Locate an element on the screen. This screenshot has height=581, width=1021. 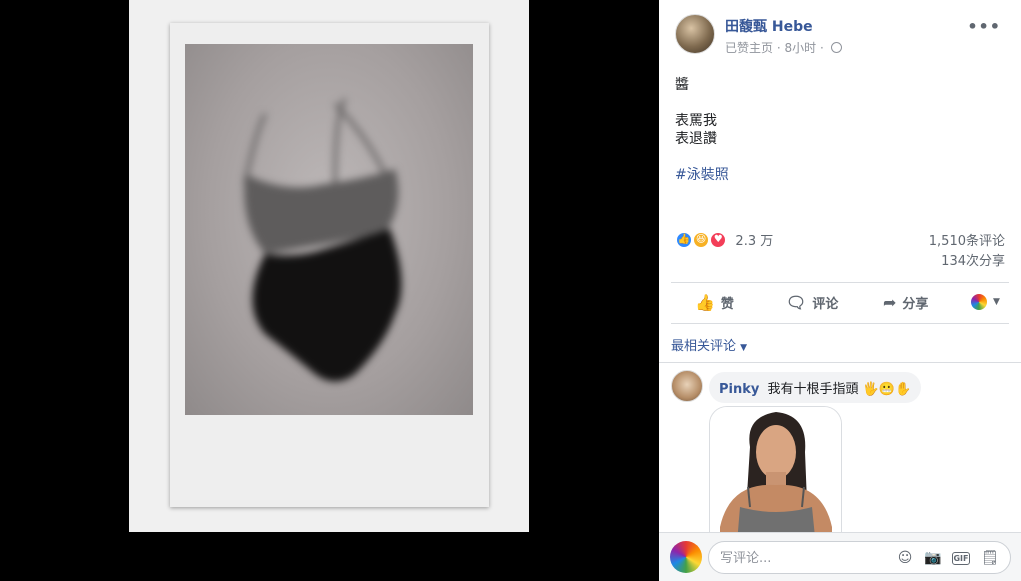
comment-sort-label: 最相关评论 is located at coordinates (704, 346).